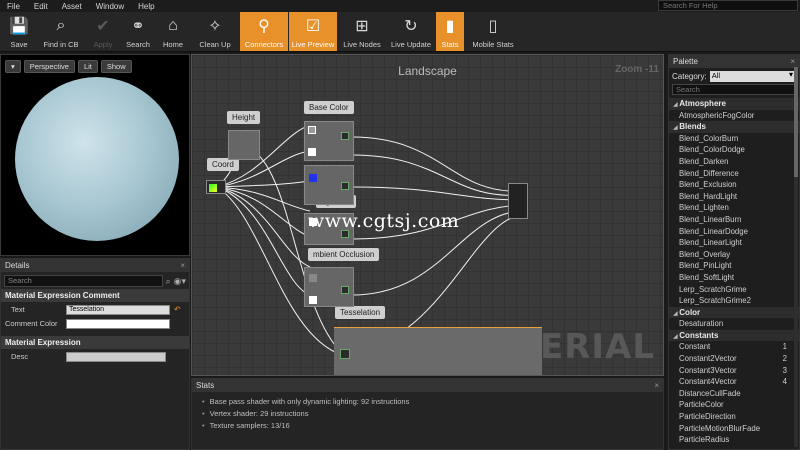 The image size is (800, 450). Describe the element at coordinates (173, 25) in the screenshot. I see `home-icon: ⌂` at that location.